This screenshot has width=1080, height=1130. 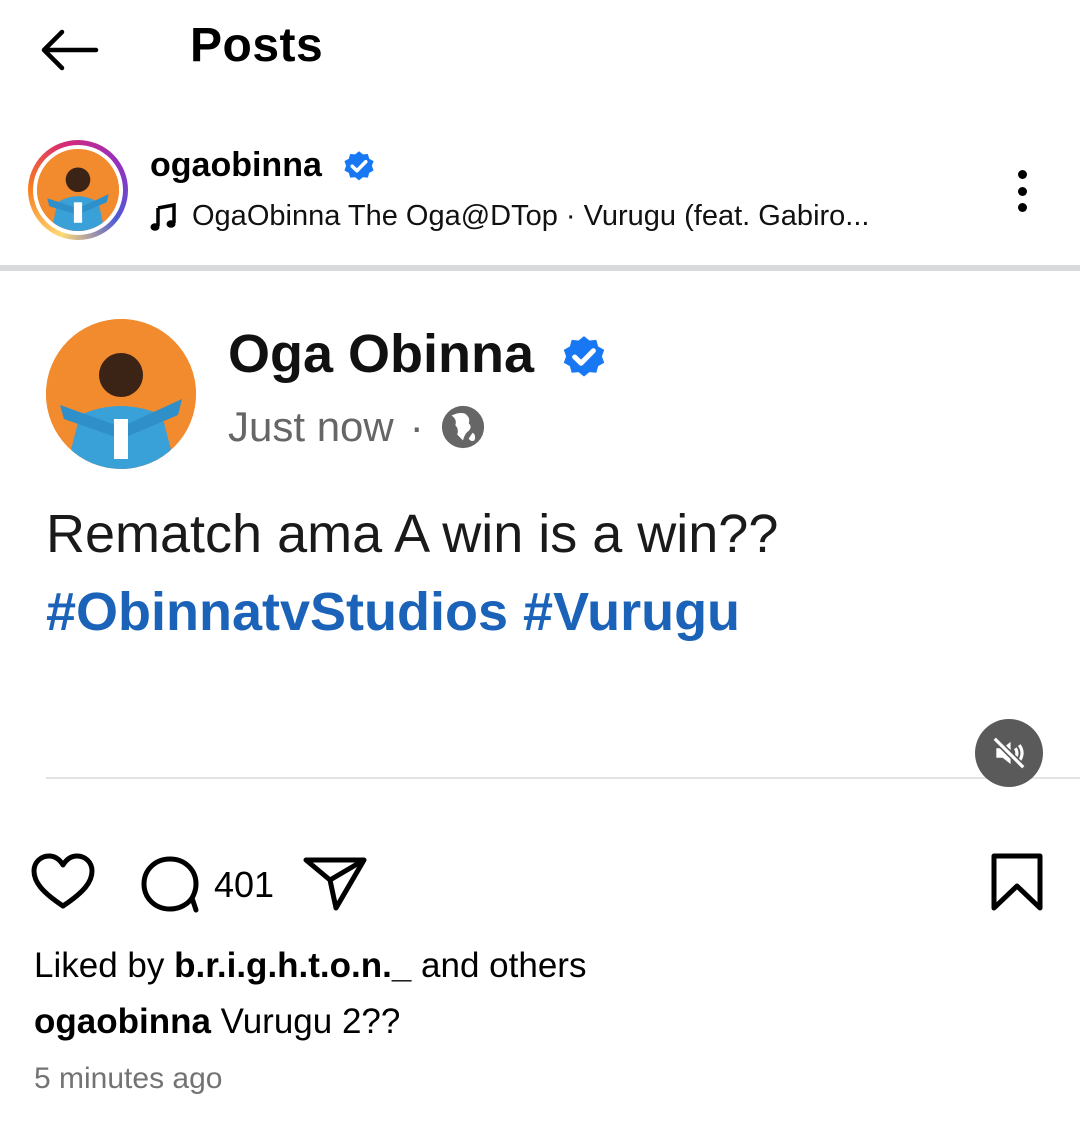 I want to click on avatar, so click(x=78, y=190).